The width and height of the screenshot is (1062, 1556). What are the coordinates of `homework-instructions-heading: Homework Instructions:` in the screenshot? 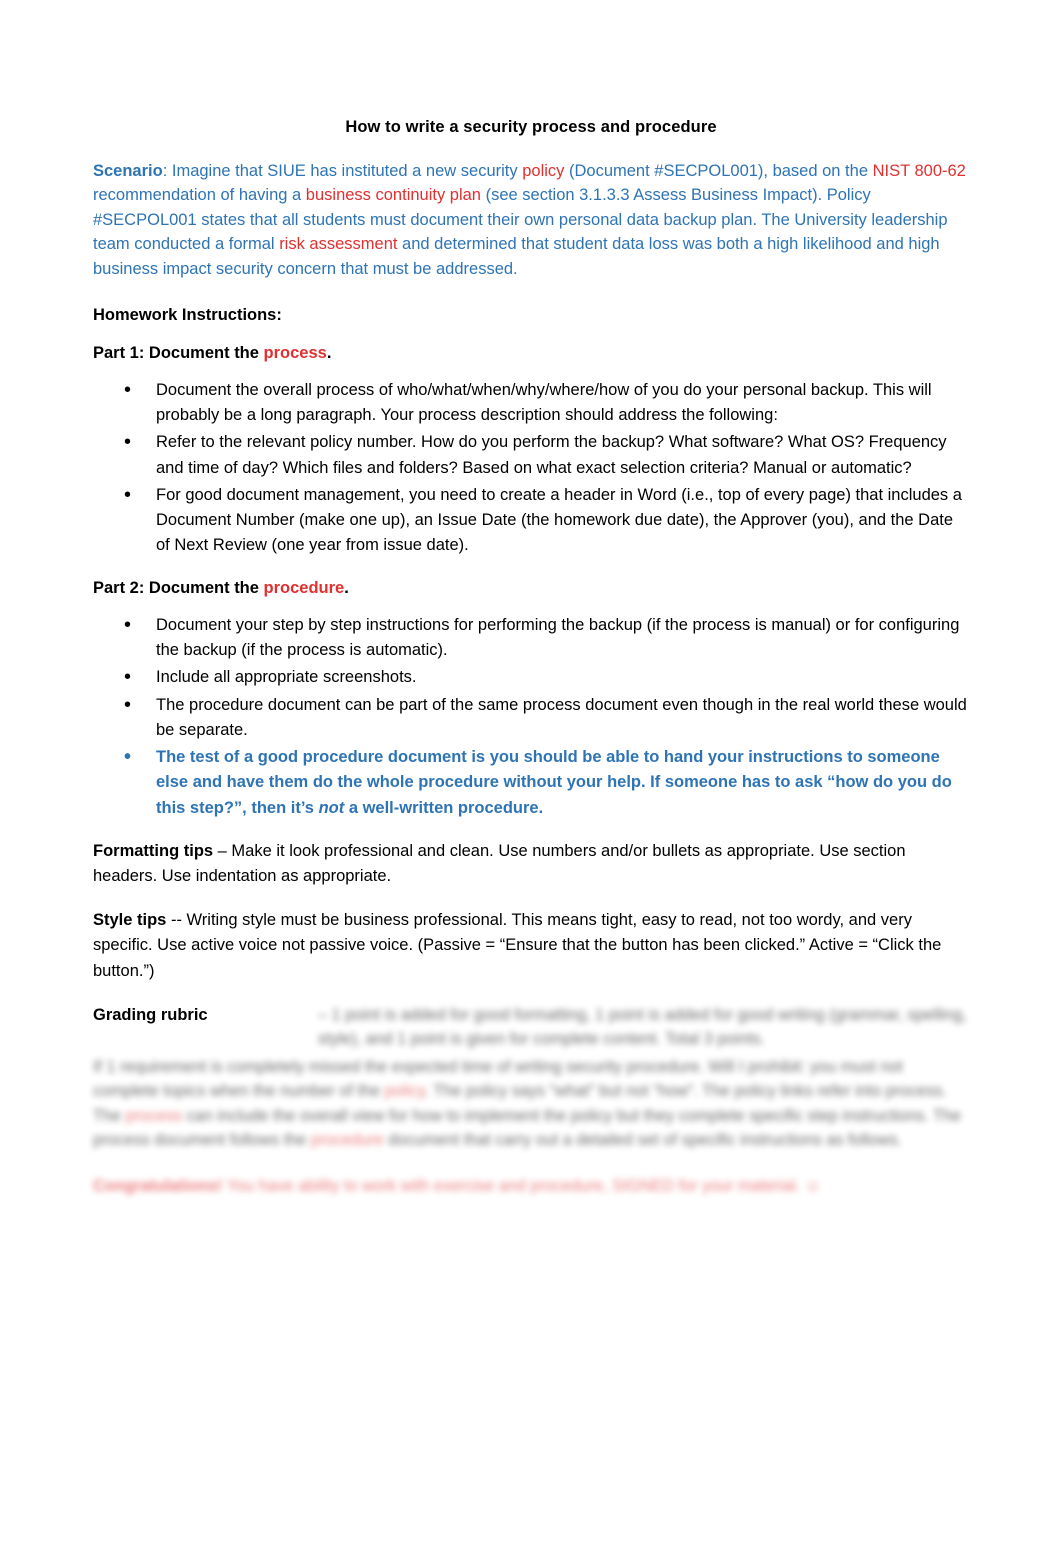 It's located at (187, 315).